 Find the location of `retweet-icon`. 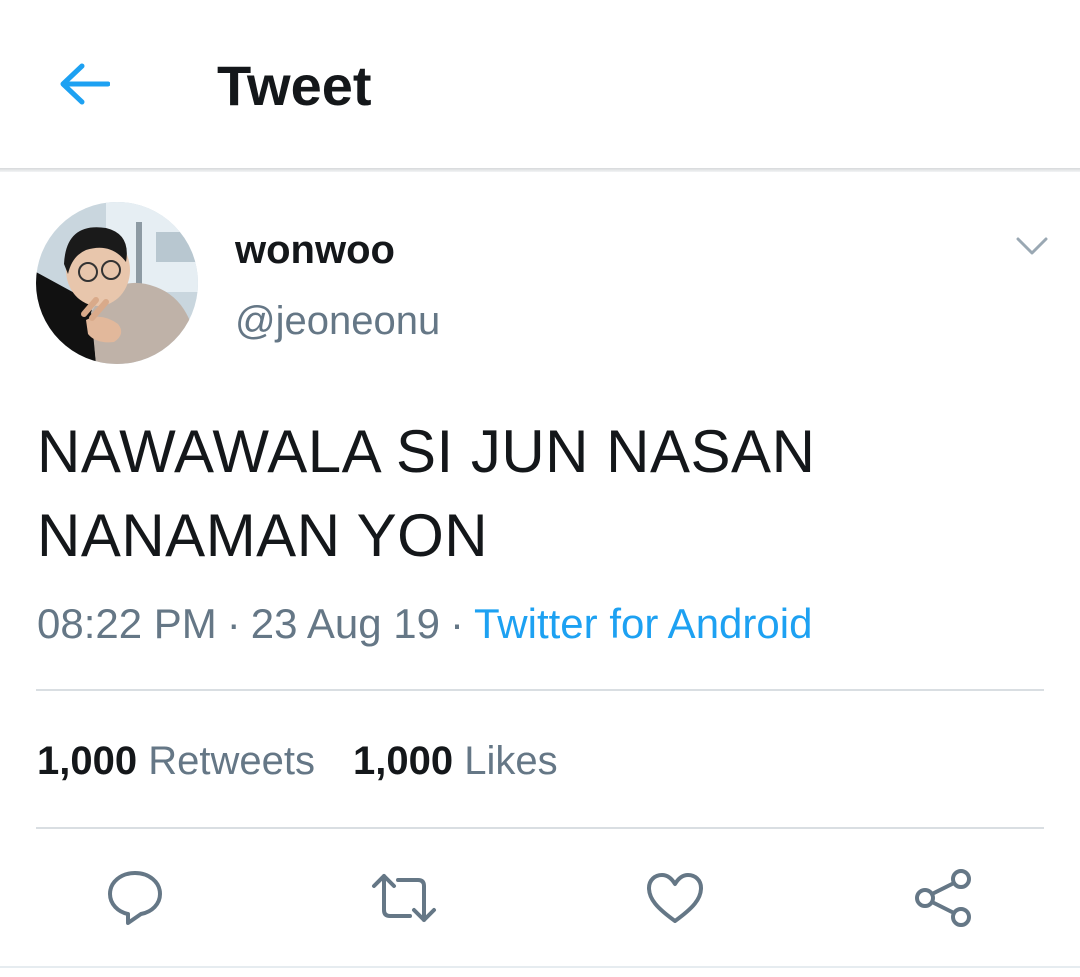

retweet-icon is located at coordinates (404, 898).